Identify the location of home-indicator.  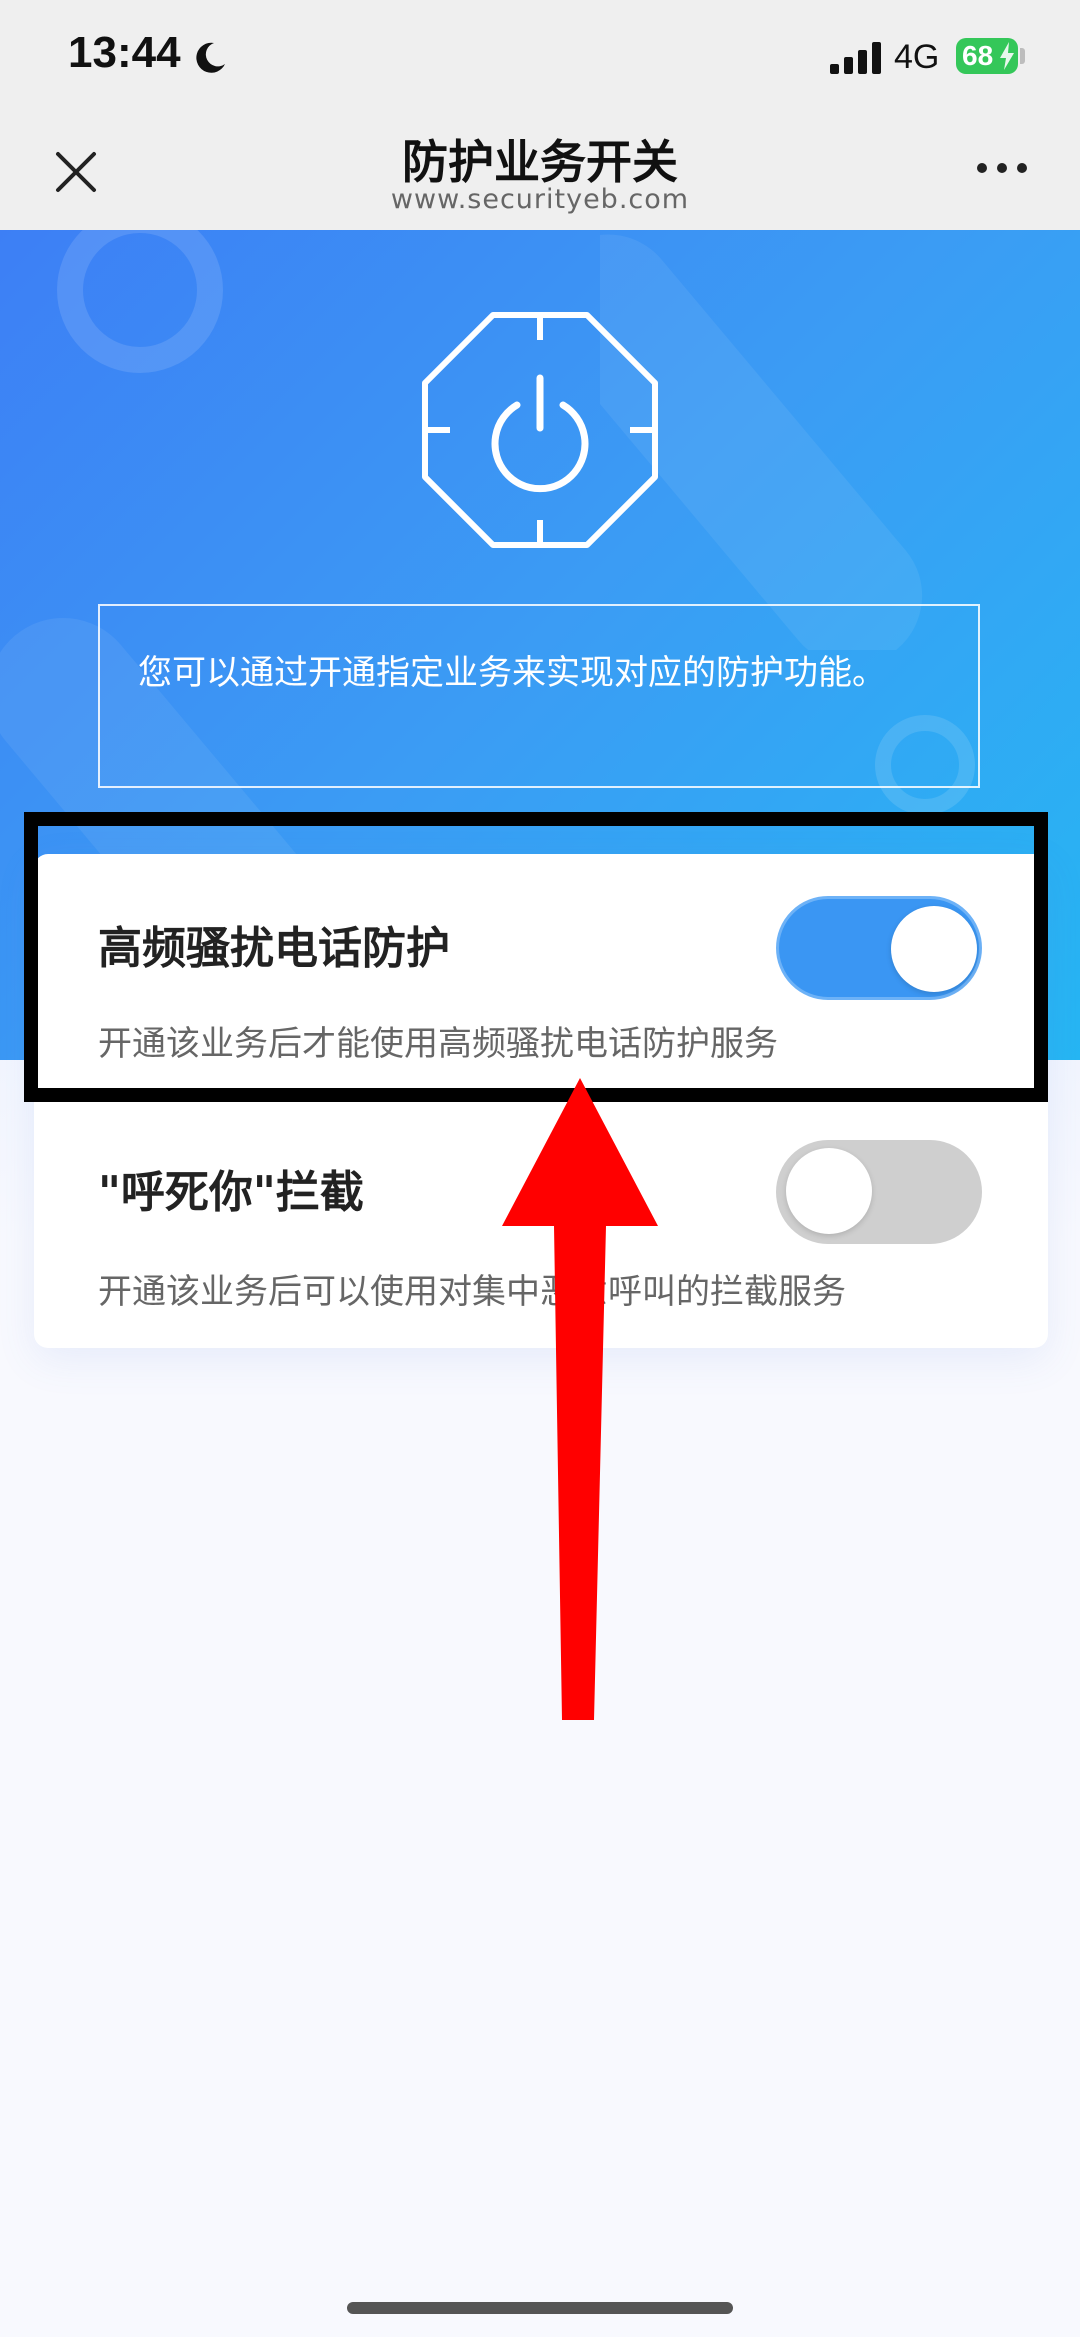
(540, 2308).